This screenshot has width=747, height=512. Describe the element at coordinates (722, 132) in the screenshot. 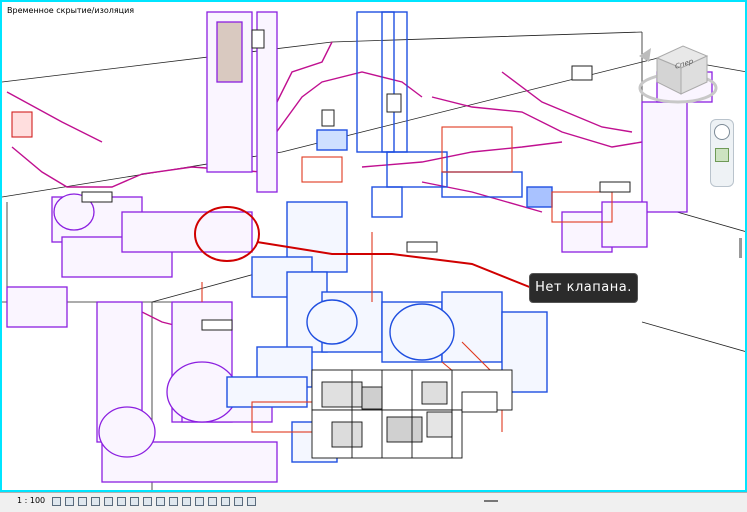

I see `steering-wheel-icon` at that location.